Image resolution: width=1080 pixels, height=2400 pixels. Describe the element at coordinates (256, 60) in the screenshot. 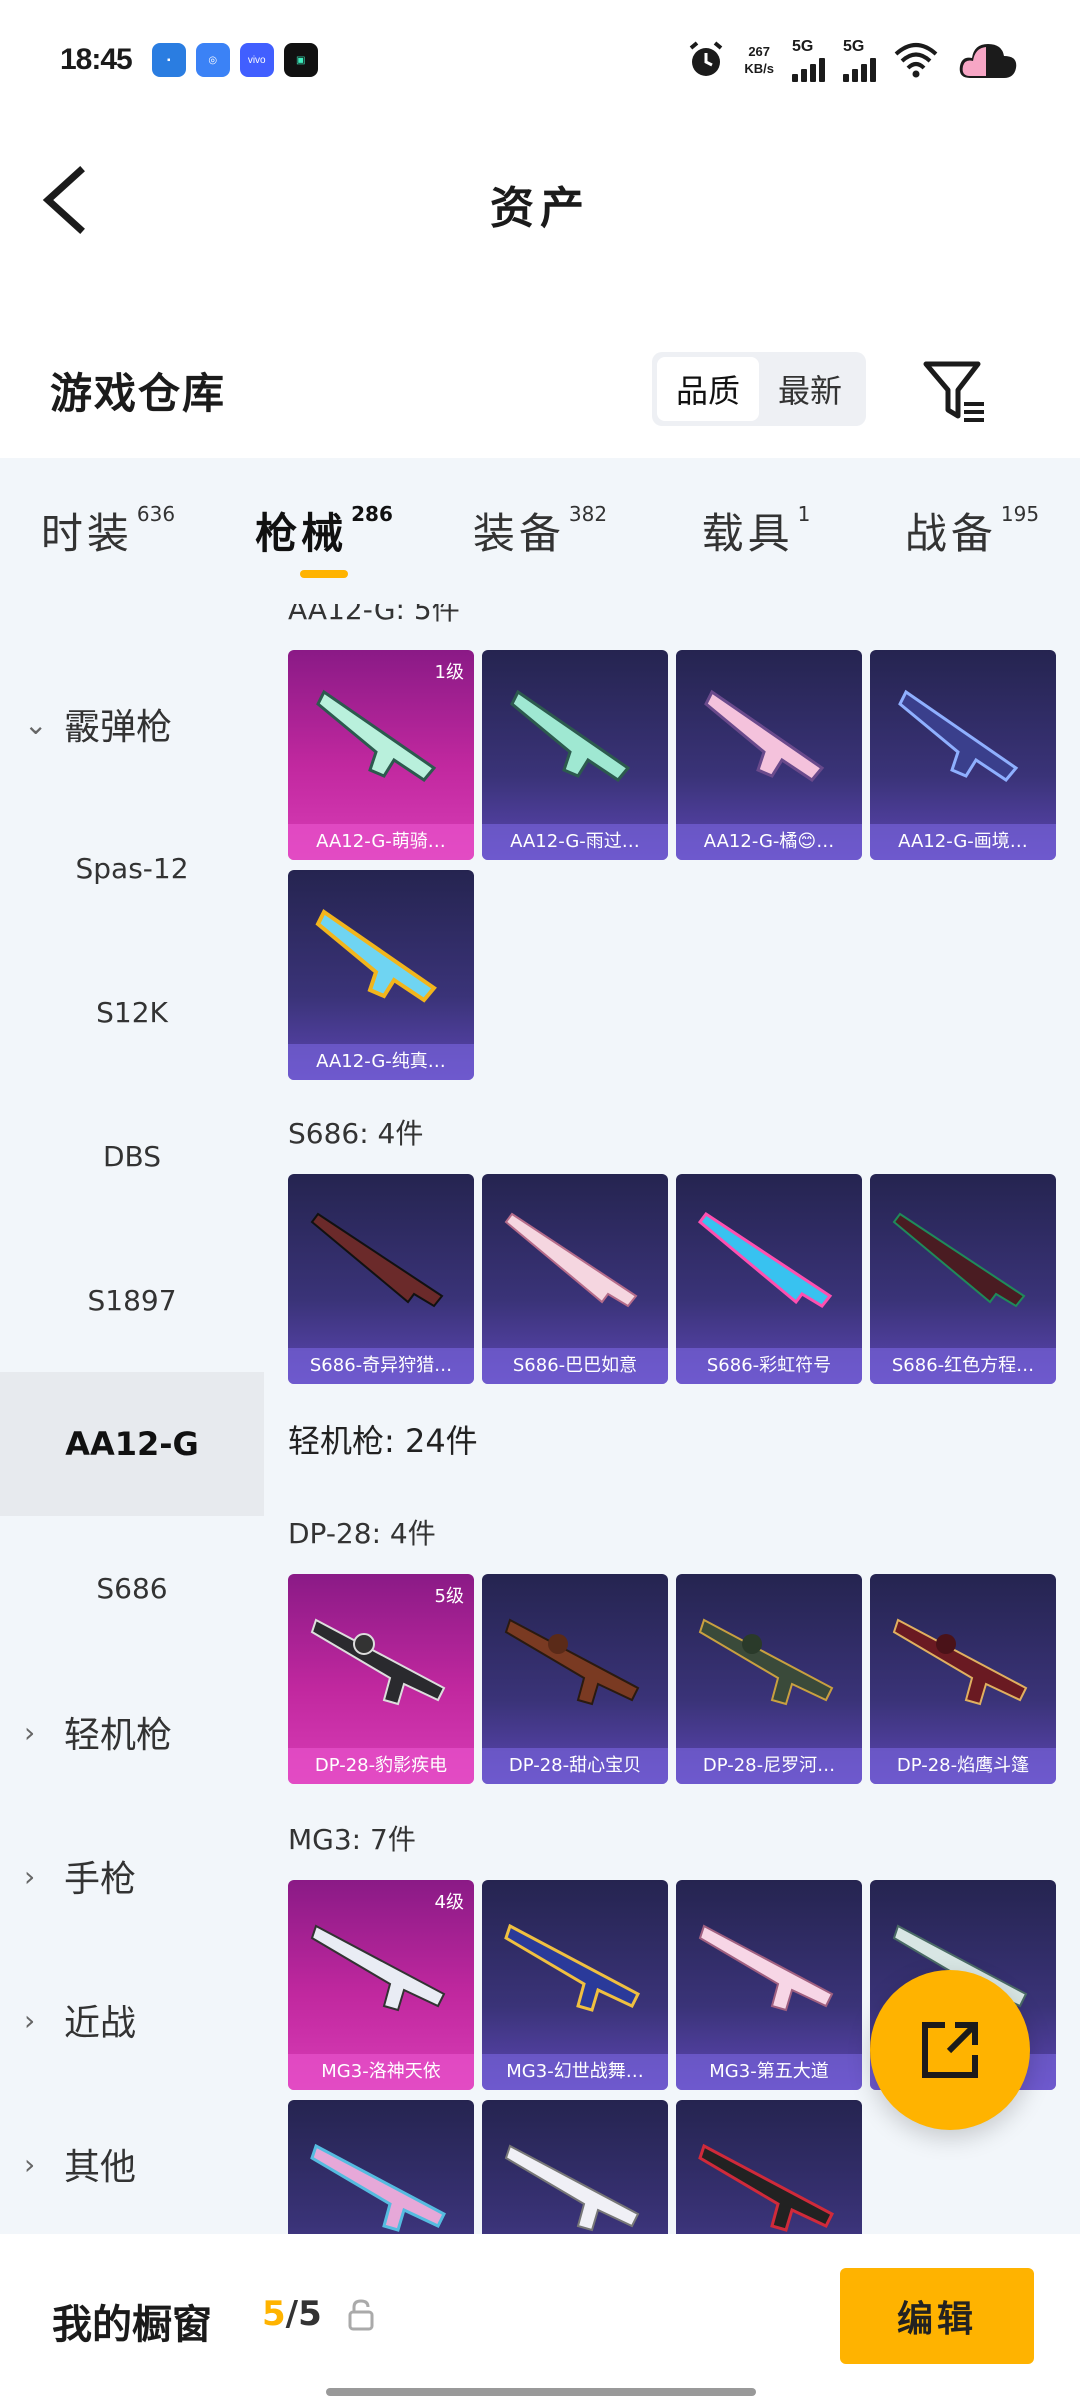

I see `vivo-icon: vivo` at that location.